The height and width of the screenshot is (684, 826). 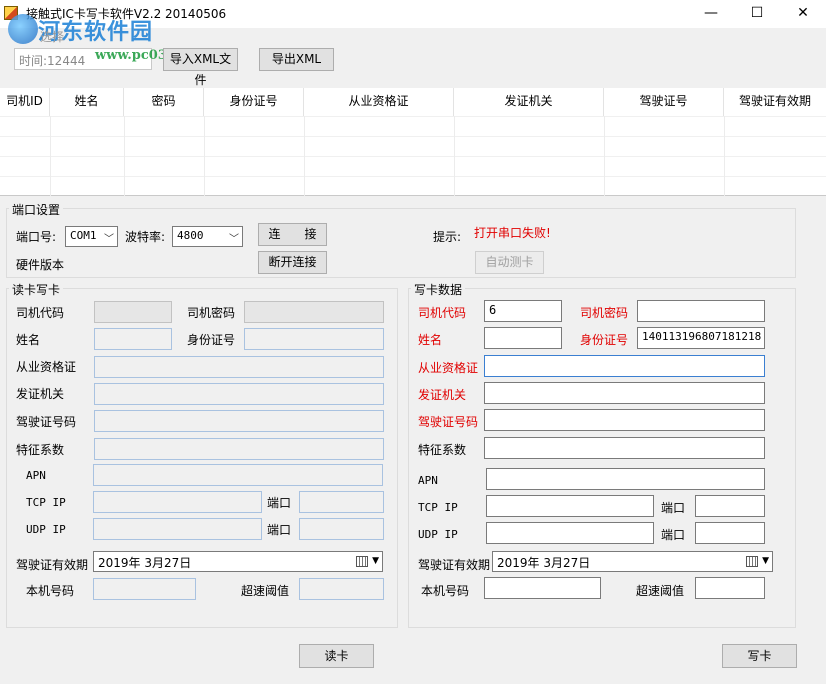 What do you see at coordinates (144, 589) in the screenshot?
I see `read-local-no-field` at bounding box center [144, 589].